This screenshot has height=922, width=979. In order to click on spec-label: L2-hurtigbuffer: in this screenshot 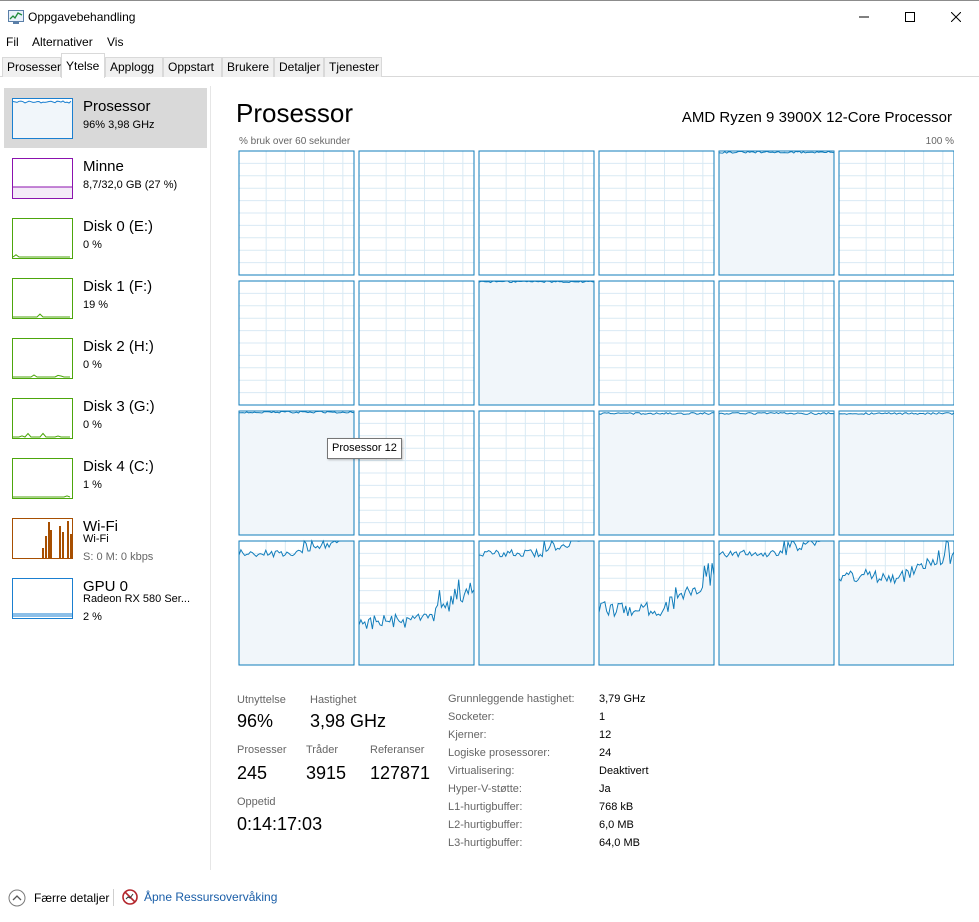, I will do `click(485, 825)`.